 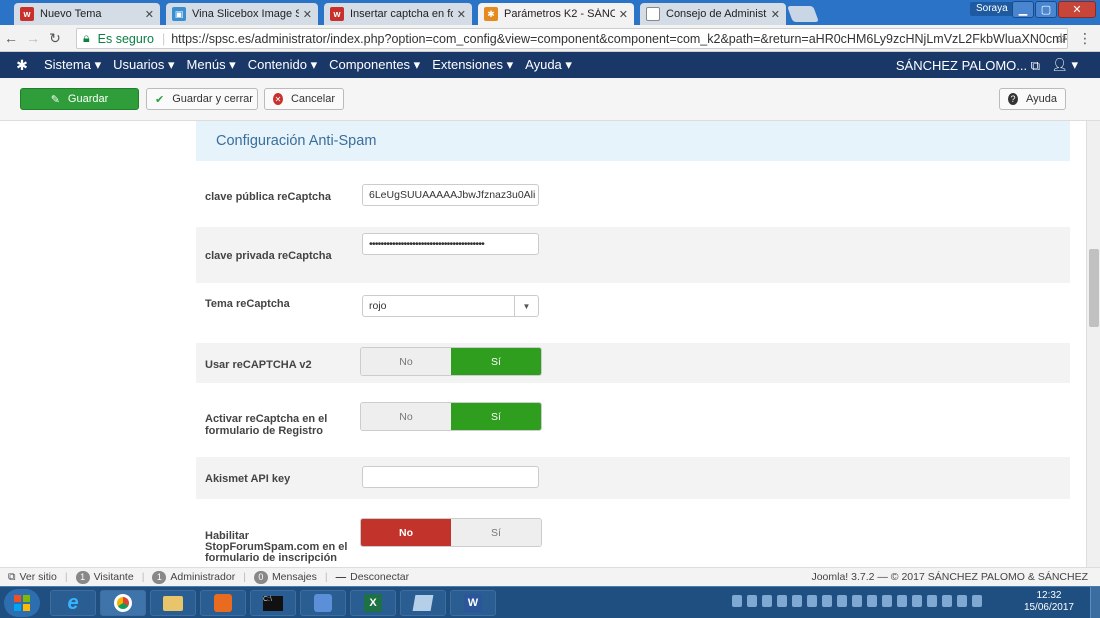 What do you see at coordinates (1061, 38) in the screenshot?
I see `bookmark-star-icon: ☆` at bounding box center [1061, 38].